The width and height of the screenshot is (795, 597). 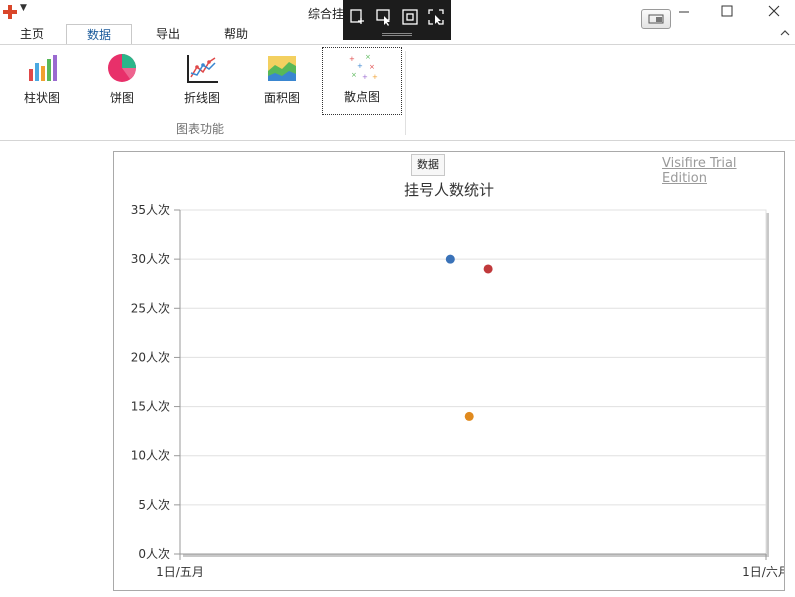 I want to click on app-logo-icon, so click(x=10, y=12).